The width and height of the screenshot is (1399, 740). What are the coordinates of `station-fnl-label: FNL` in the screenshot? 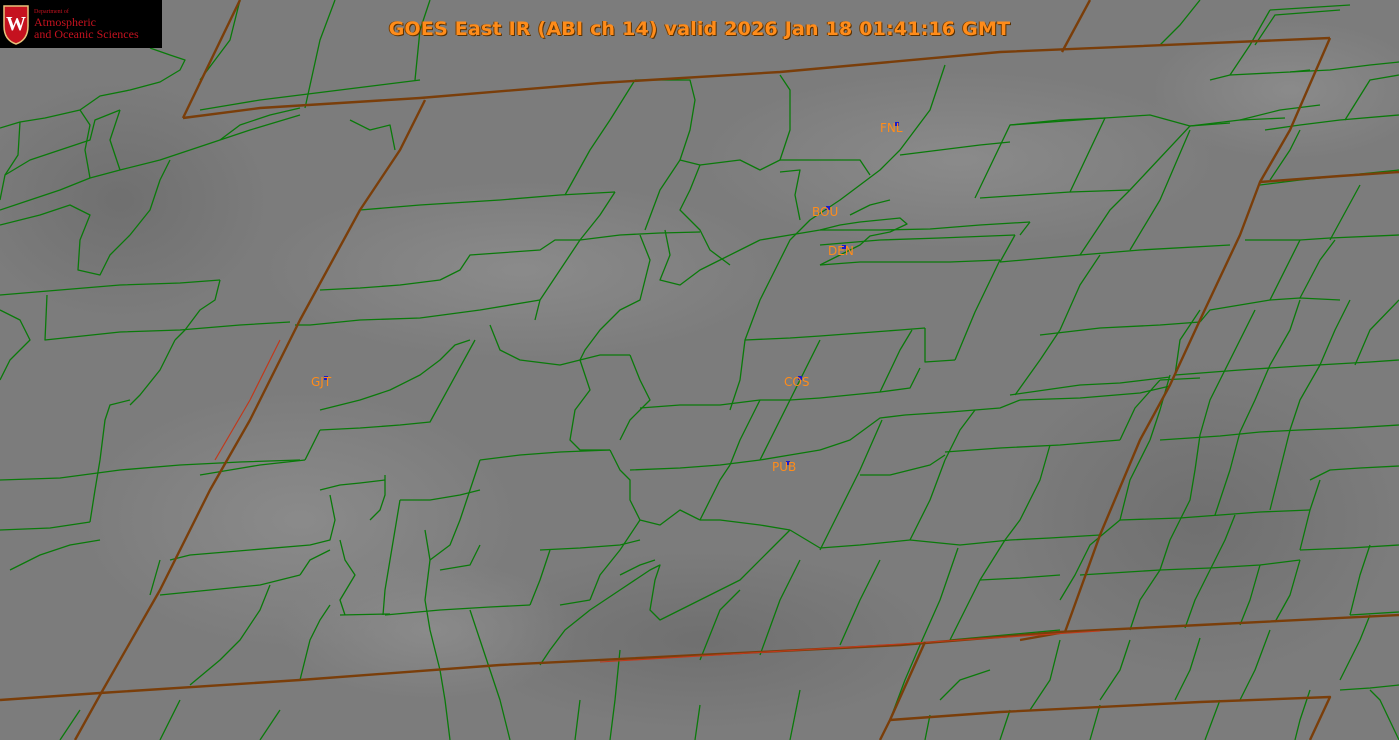 It's located at (891, 128).